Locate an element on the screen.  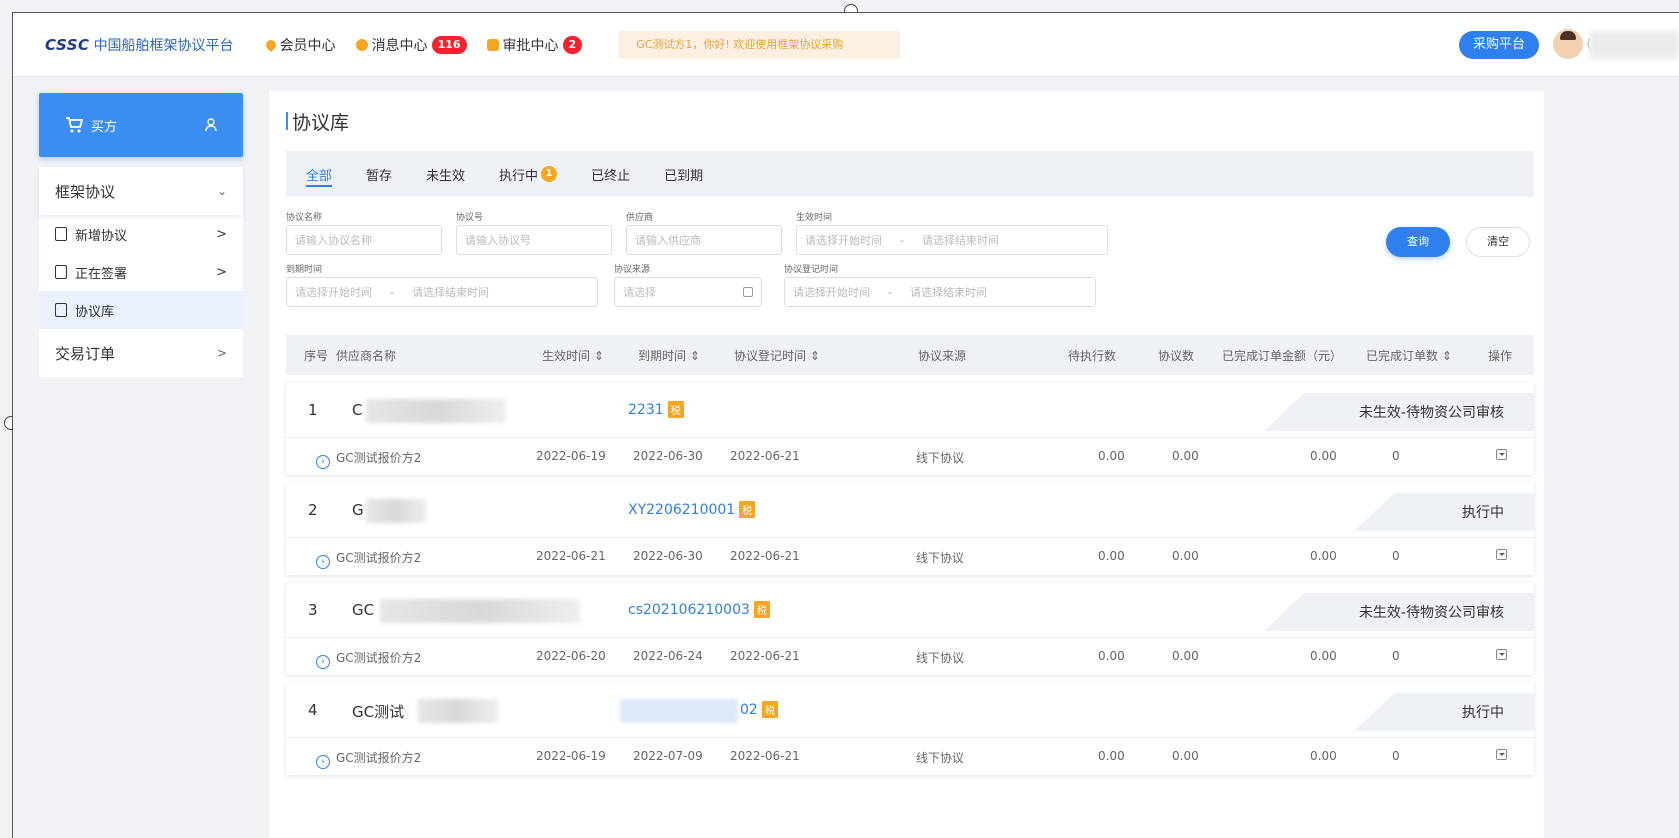
nav-label: 审批中心 is located at coordinates (530, 45).